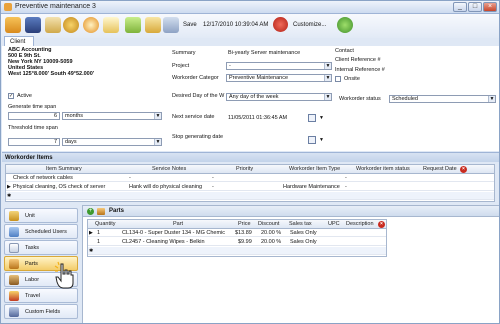  What do you see at coordinates (460, 7) in the screenshot?
I see `minimize-button: _` at bounding box center [460, 7].